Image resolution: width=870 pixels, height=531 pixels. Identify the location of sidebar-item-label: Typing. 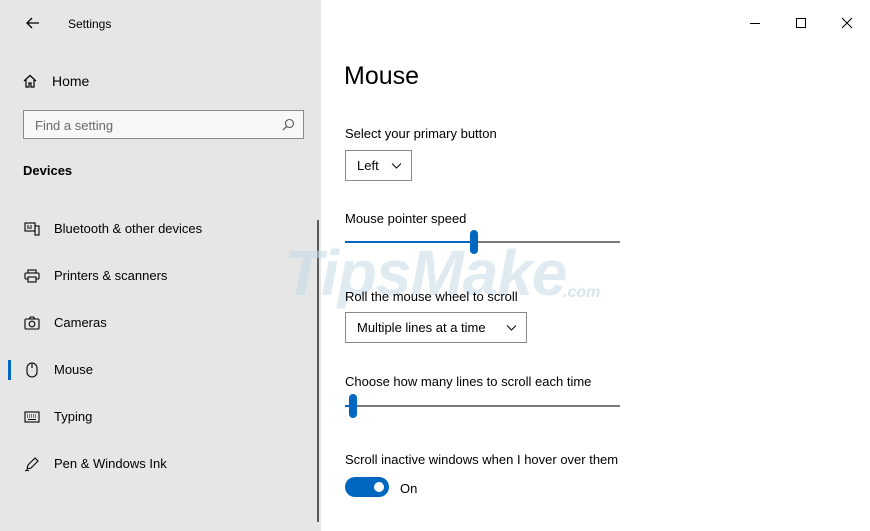
(73, 416).